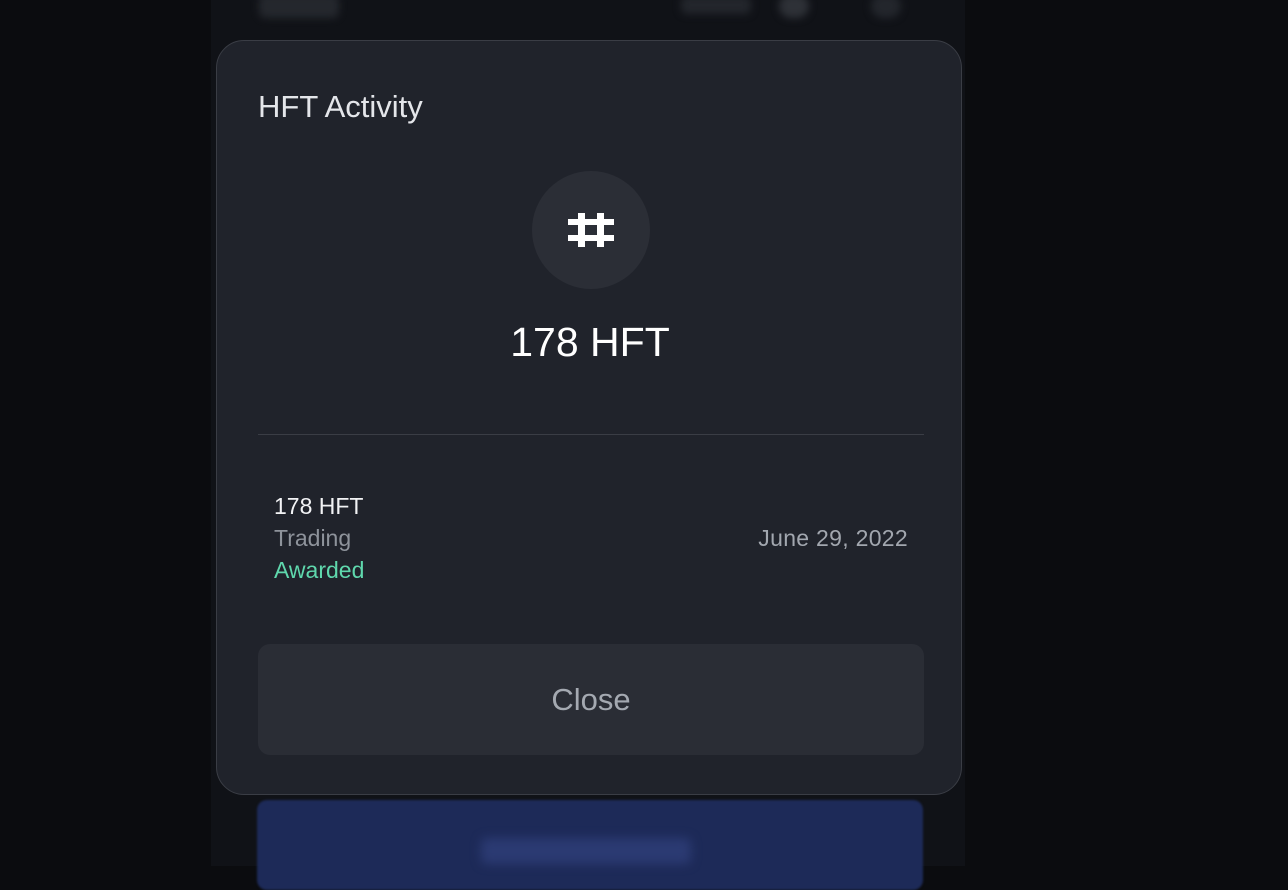 The width and height of the screenshot is (1288, 890). Describe the element at coordinates (591, 434) in the screenshot. I see `divider` at that location.